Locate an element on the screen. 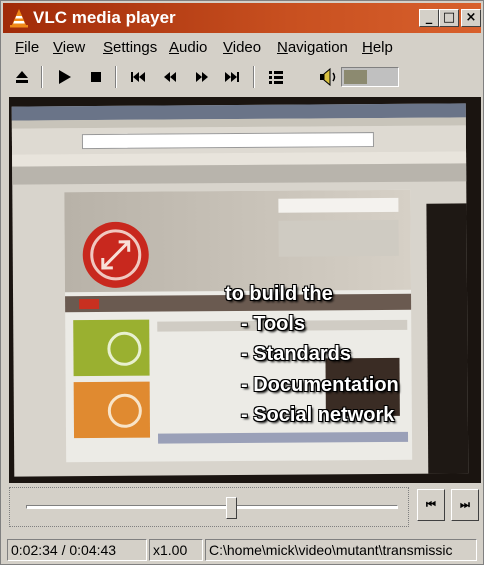 Image resolution: width=484 pixels, height=565 pixels. eject-icon is located at coordinates (22, 77).